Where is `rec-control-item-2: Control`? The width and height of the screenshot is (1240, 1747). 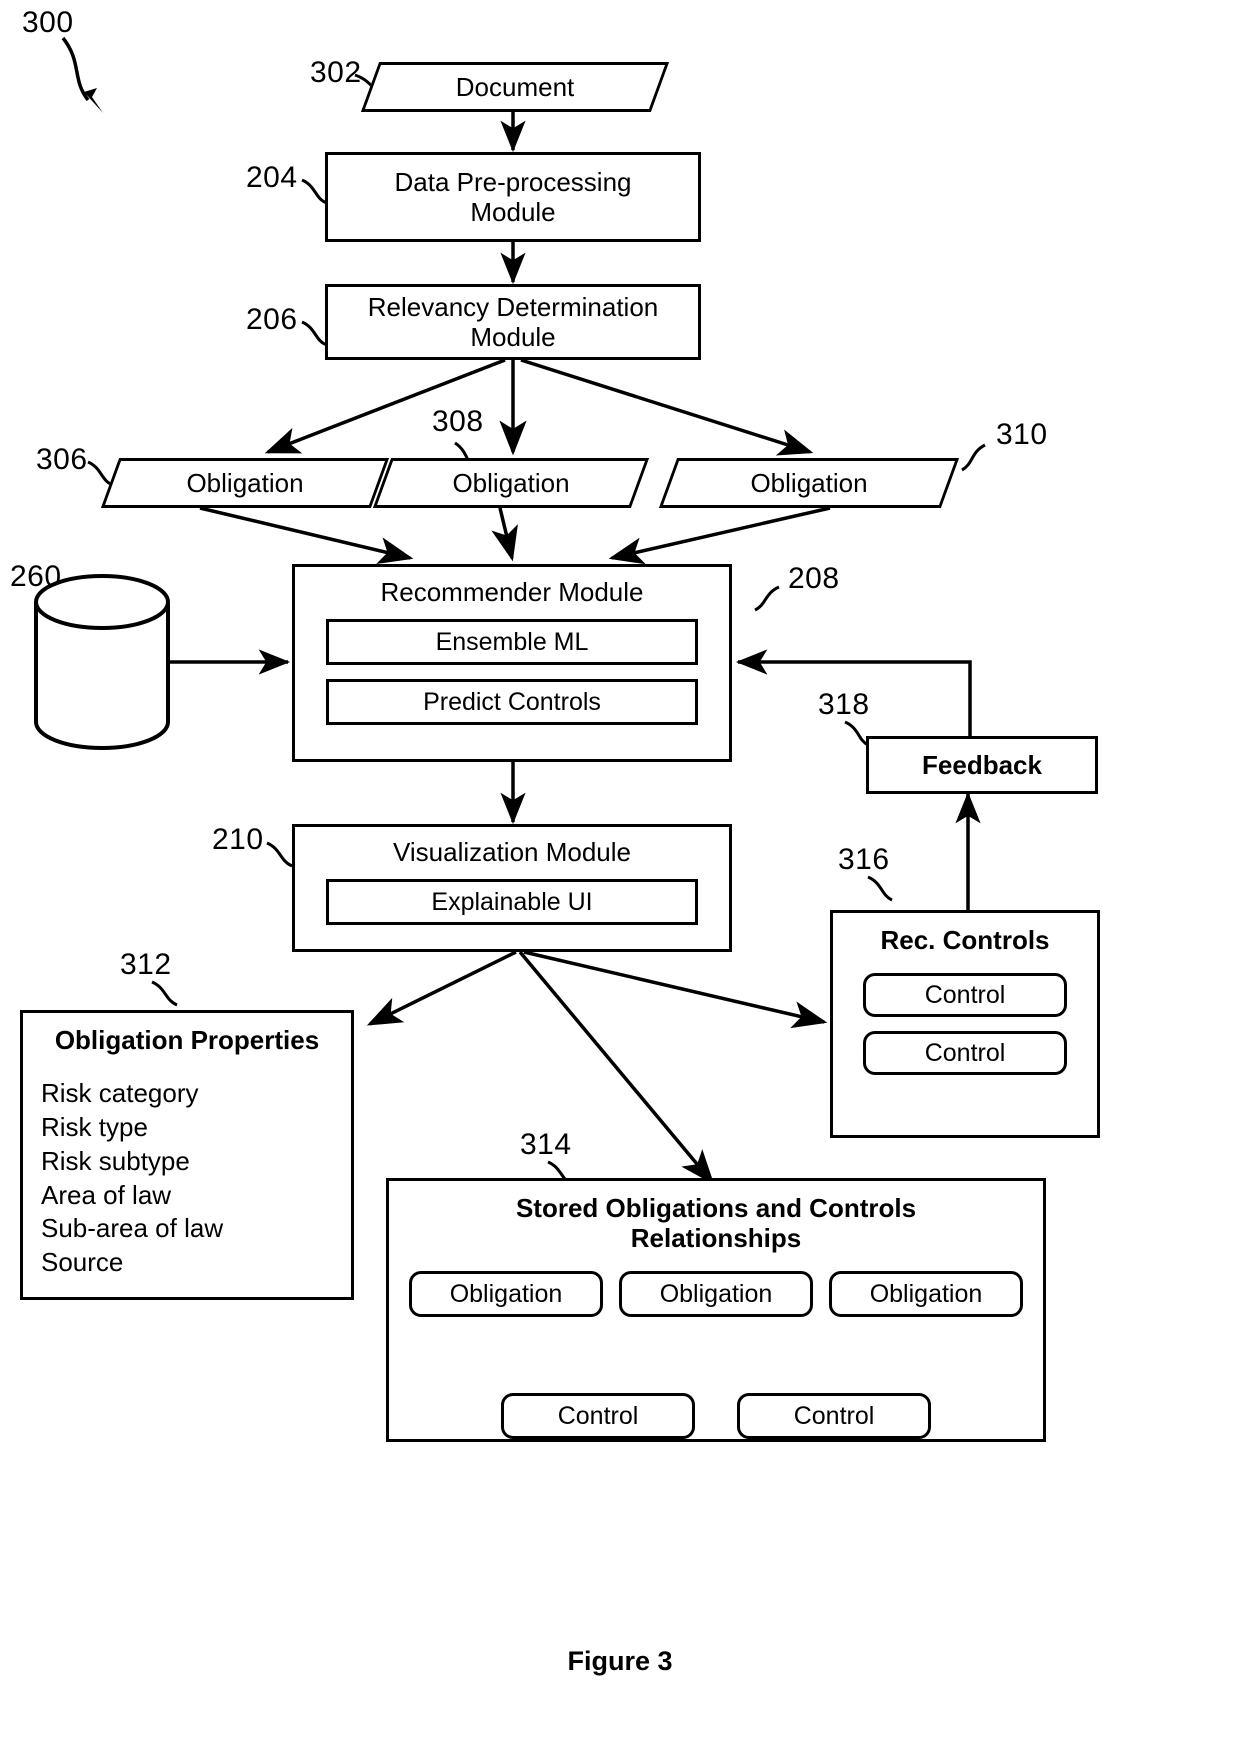
rec-control-item-2: Control is located at coordinates (965, 1053).